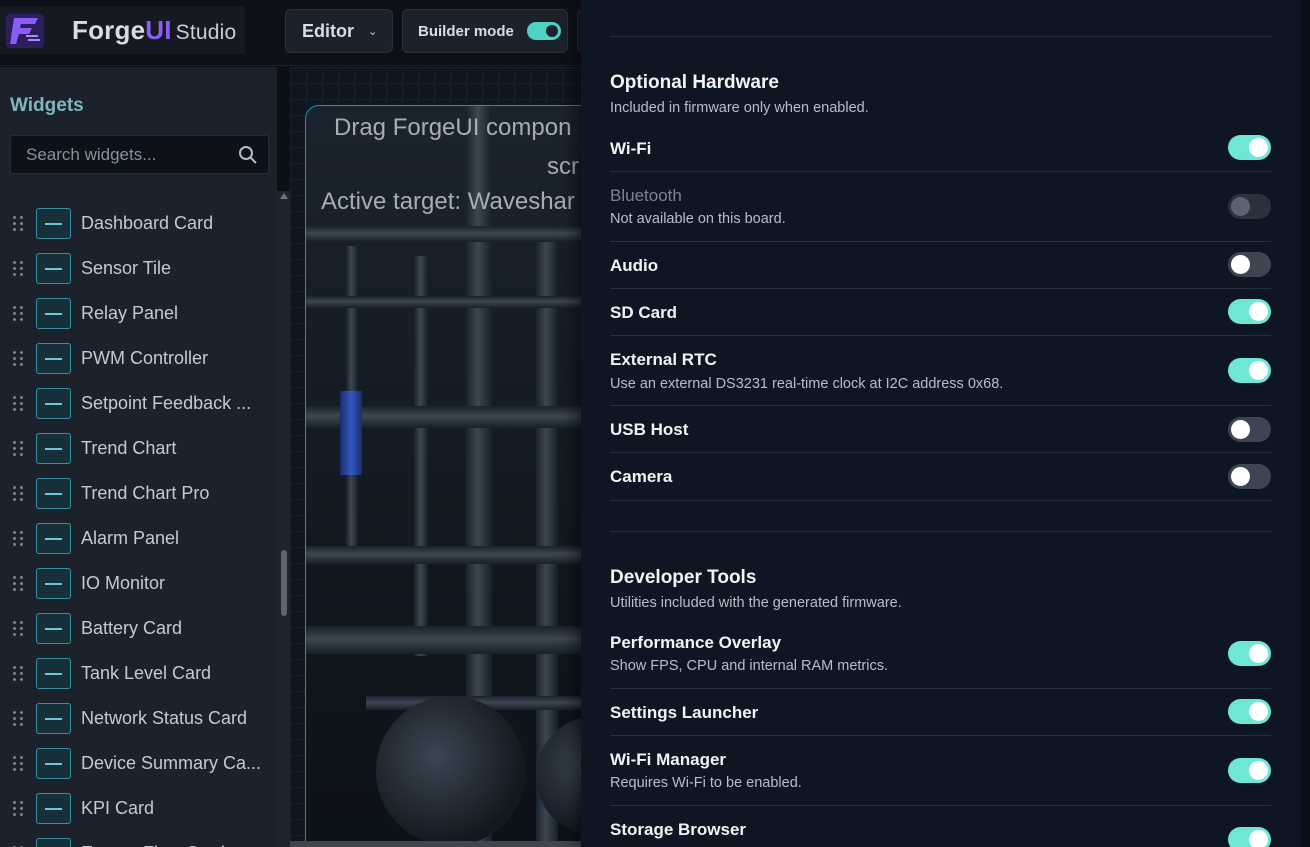 This screenshot has height=847, width=1310. What do you see at coordinates (146, 673) in the screenshot?
I see `widget-label: Tank Level Card` at bounding box center [146, 673].